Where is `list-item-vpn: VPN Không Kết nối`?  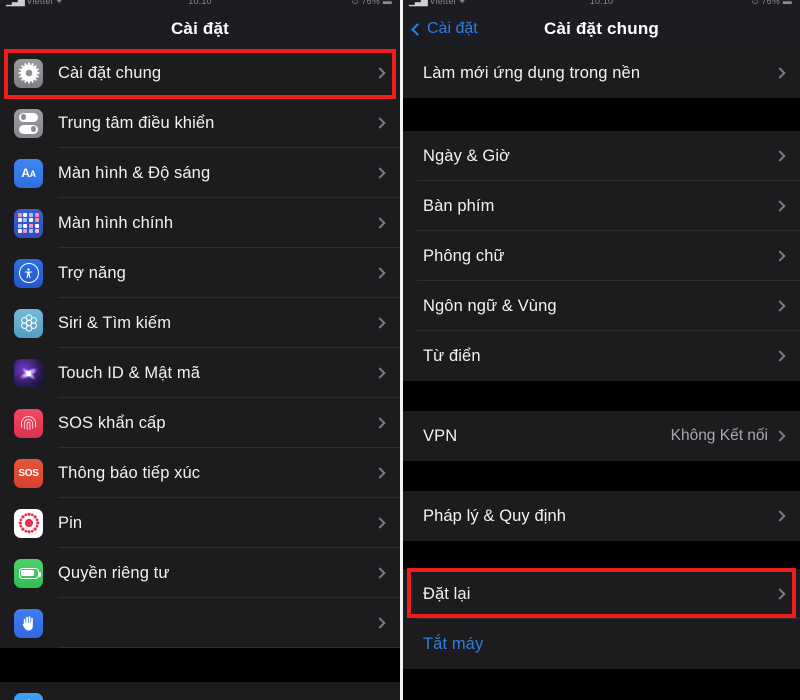 list-item-vpn: VPN Không Kết nối is located at coordinates (601, 436).